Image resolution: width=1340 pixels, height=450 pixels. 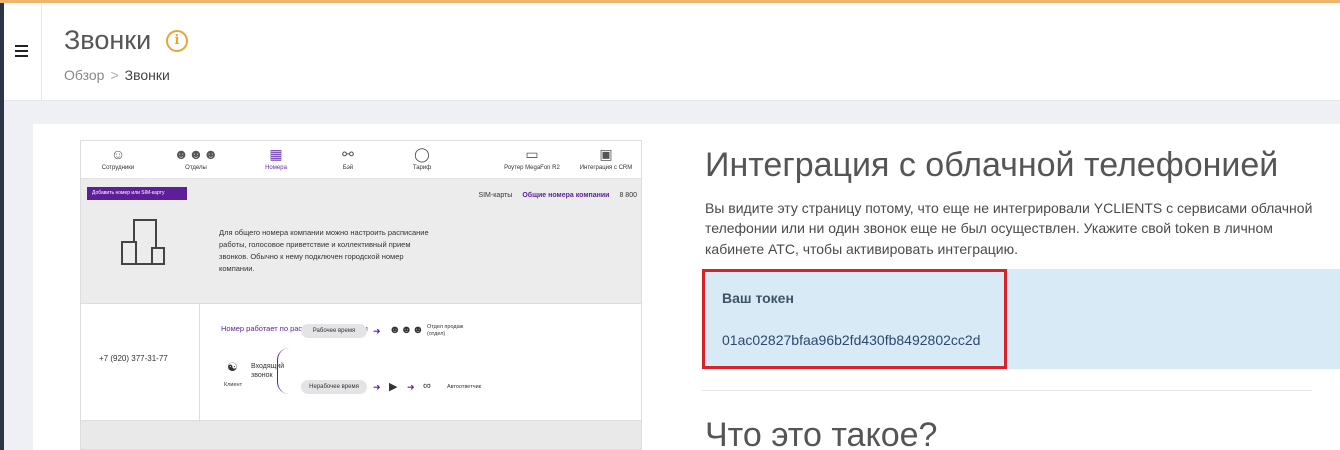 What do you see at coordinates (177, 41) in the screenshot?
I see `info-icon: i` at bounding box center [177, 41].